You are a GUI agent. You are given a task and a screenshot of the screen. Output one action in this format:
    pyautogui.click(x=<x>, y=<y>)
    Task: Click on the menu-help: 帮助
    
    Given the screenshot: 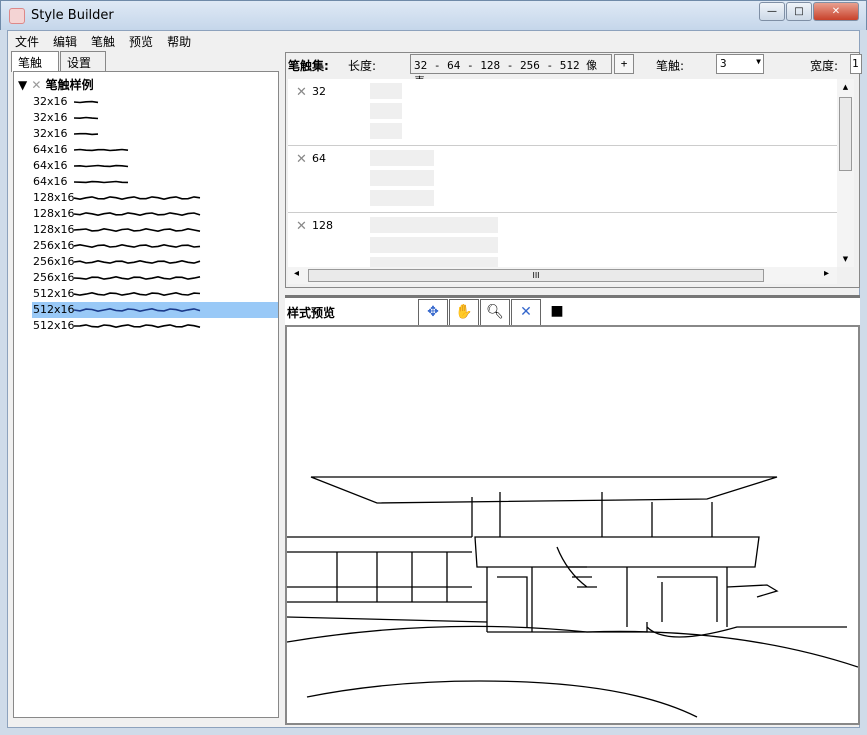 What is the action you would take?
    pyautogui.click(x=179, y=40)
    